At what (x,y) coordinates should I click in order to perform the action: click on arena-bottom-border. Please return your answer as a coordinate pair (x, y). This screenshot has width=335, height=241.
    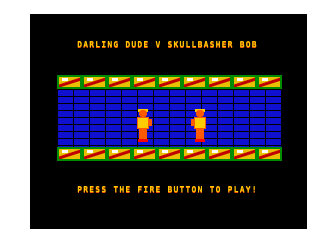
    Looking at the image, I should click on (169, 154).